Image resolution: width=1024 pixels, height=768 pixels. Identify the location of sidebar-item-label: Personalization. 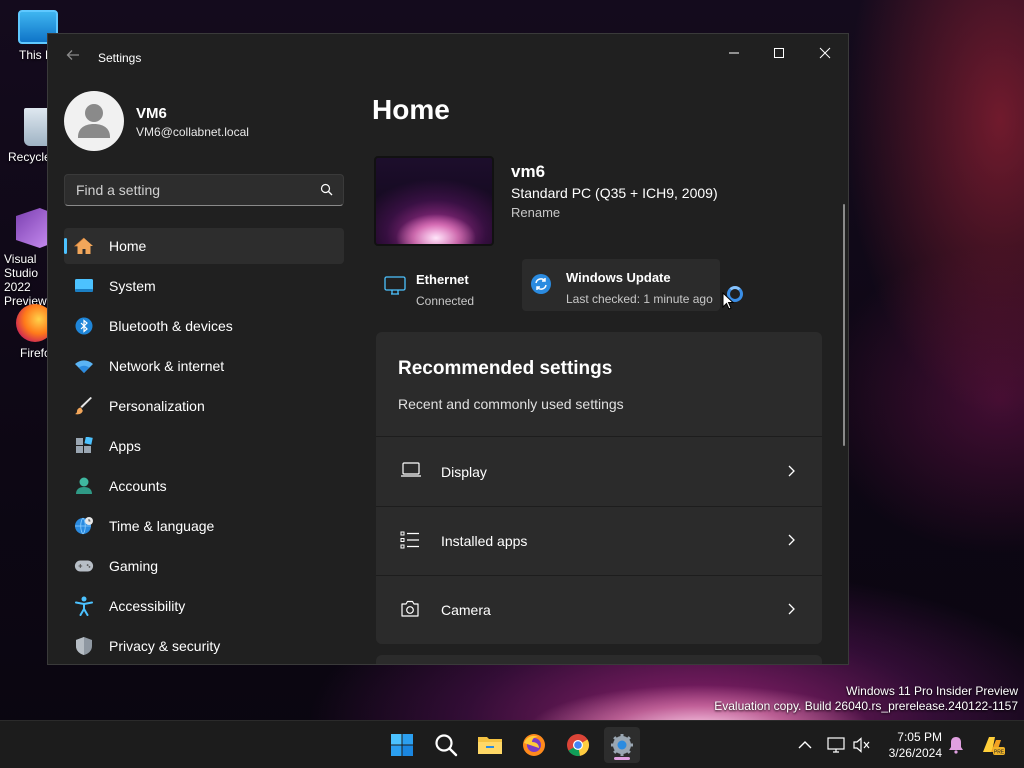
(157, 406).